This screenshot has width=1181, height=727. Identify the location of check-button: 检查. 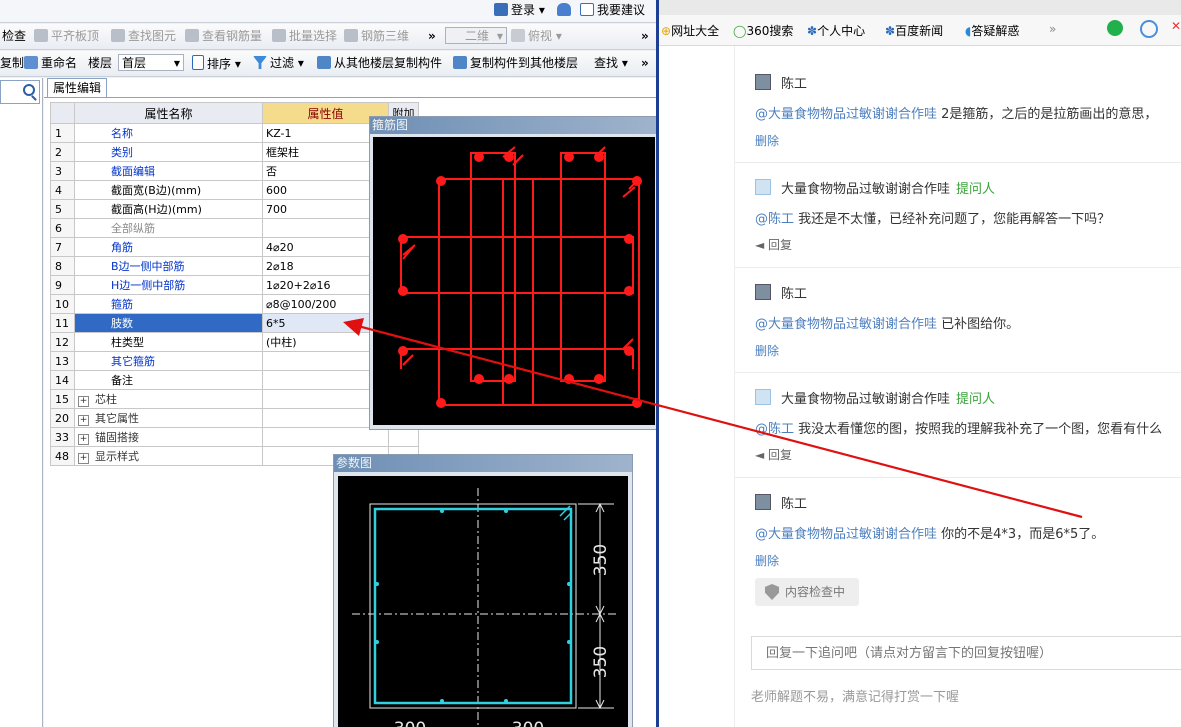
(14, 36).